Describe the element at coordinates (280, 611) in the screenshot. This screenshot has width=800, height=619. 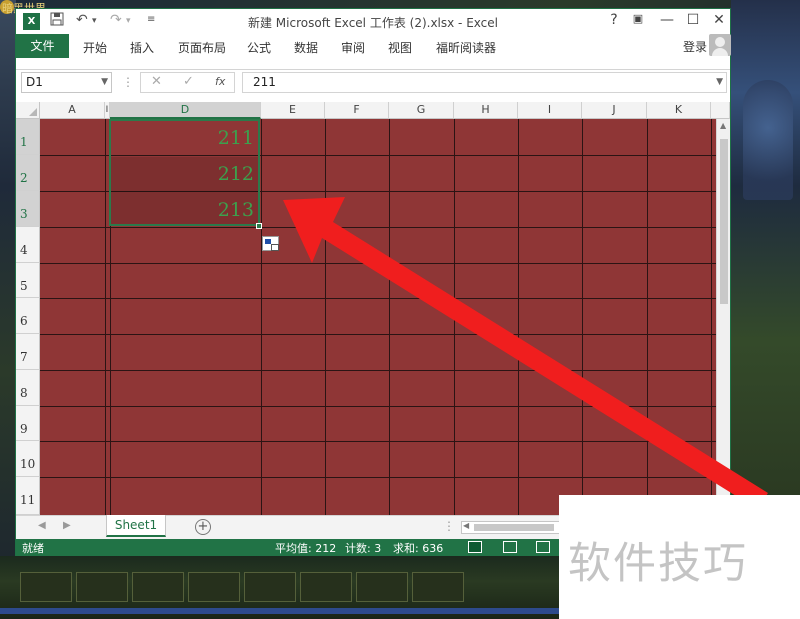
I see `game-progress-bar` at that location.